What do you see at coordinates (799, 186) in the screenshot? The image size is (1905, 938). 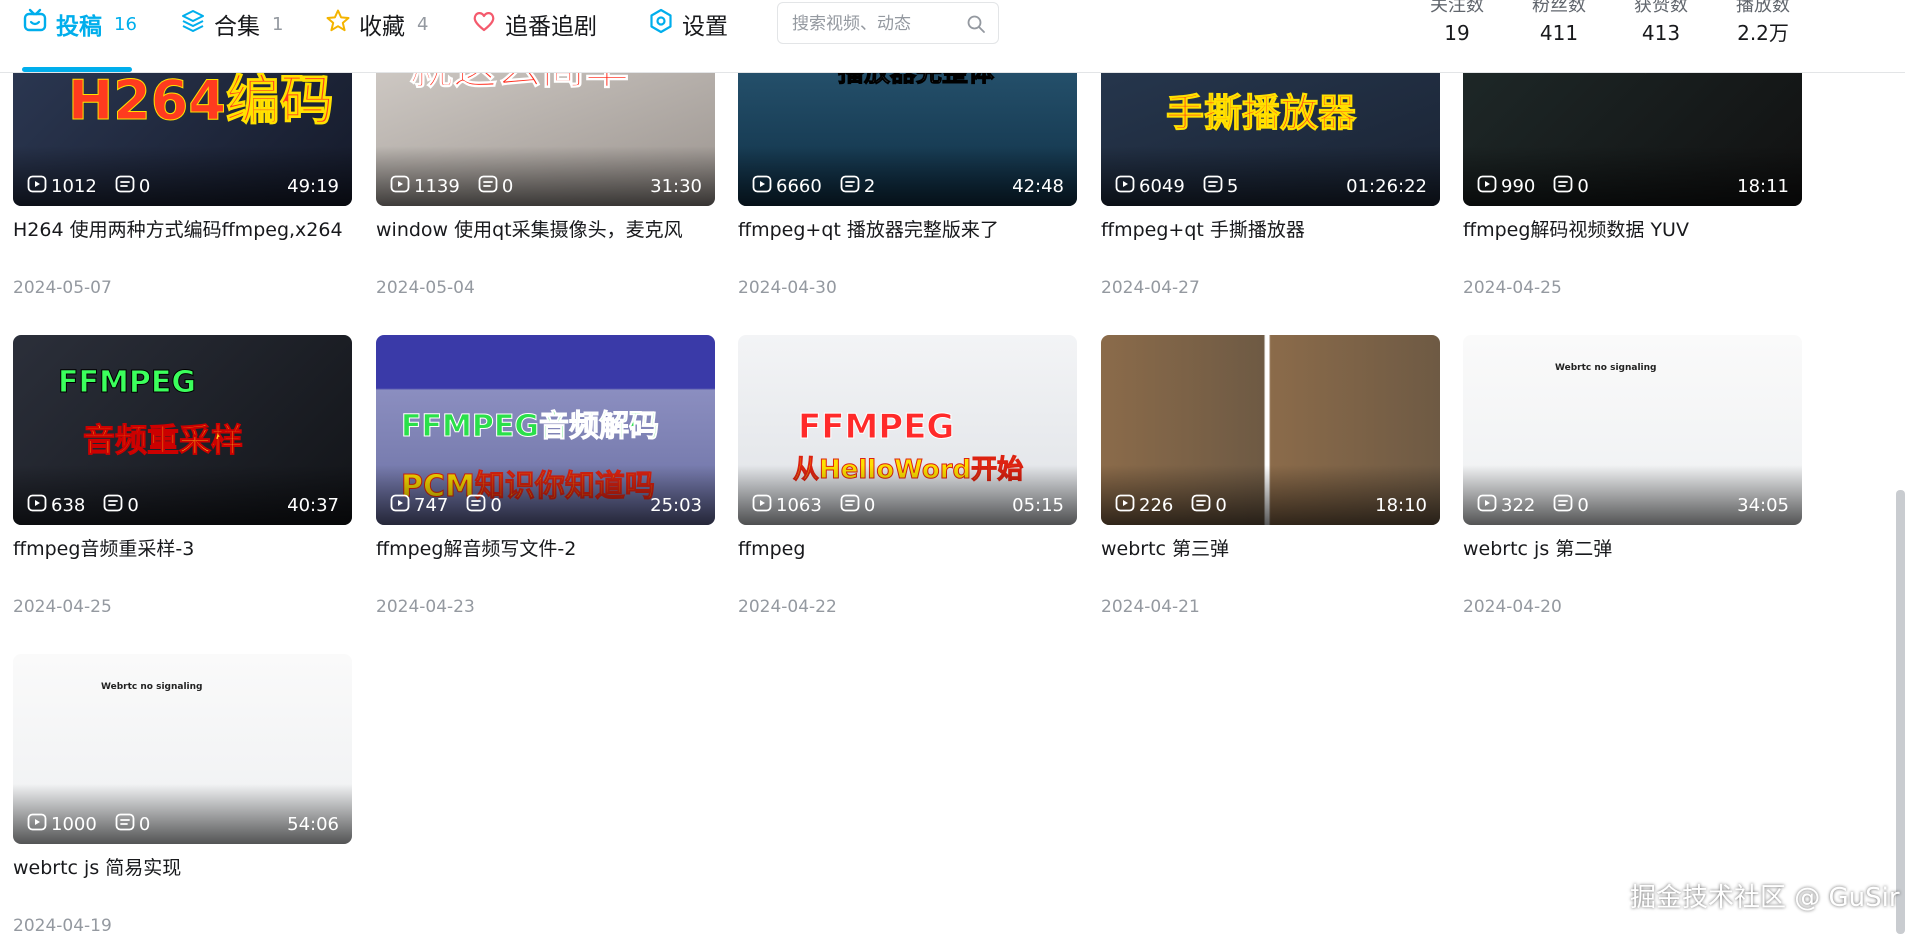 I see `play-count-value: 6660` at bounding box center [799, 186].